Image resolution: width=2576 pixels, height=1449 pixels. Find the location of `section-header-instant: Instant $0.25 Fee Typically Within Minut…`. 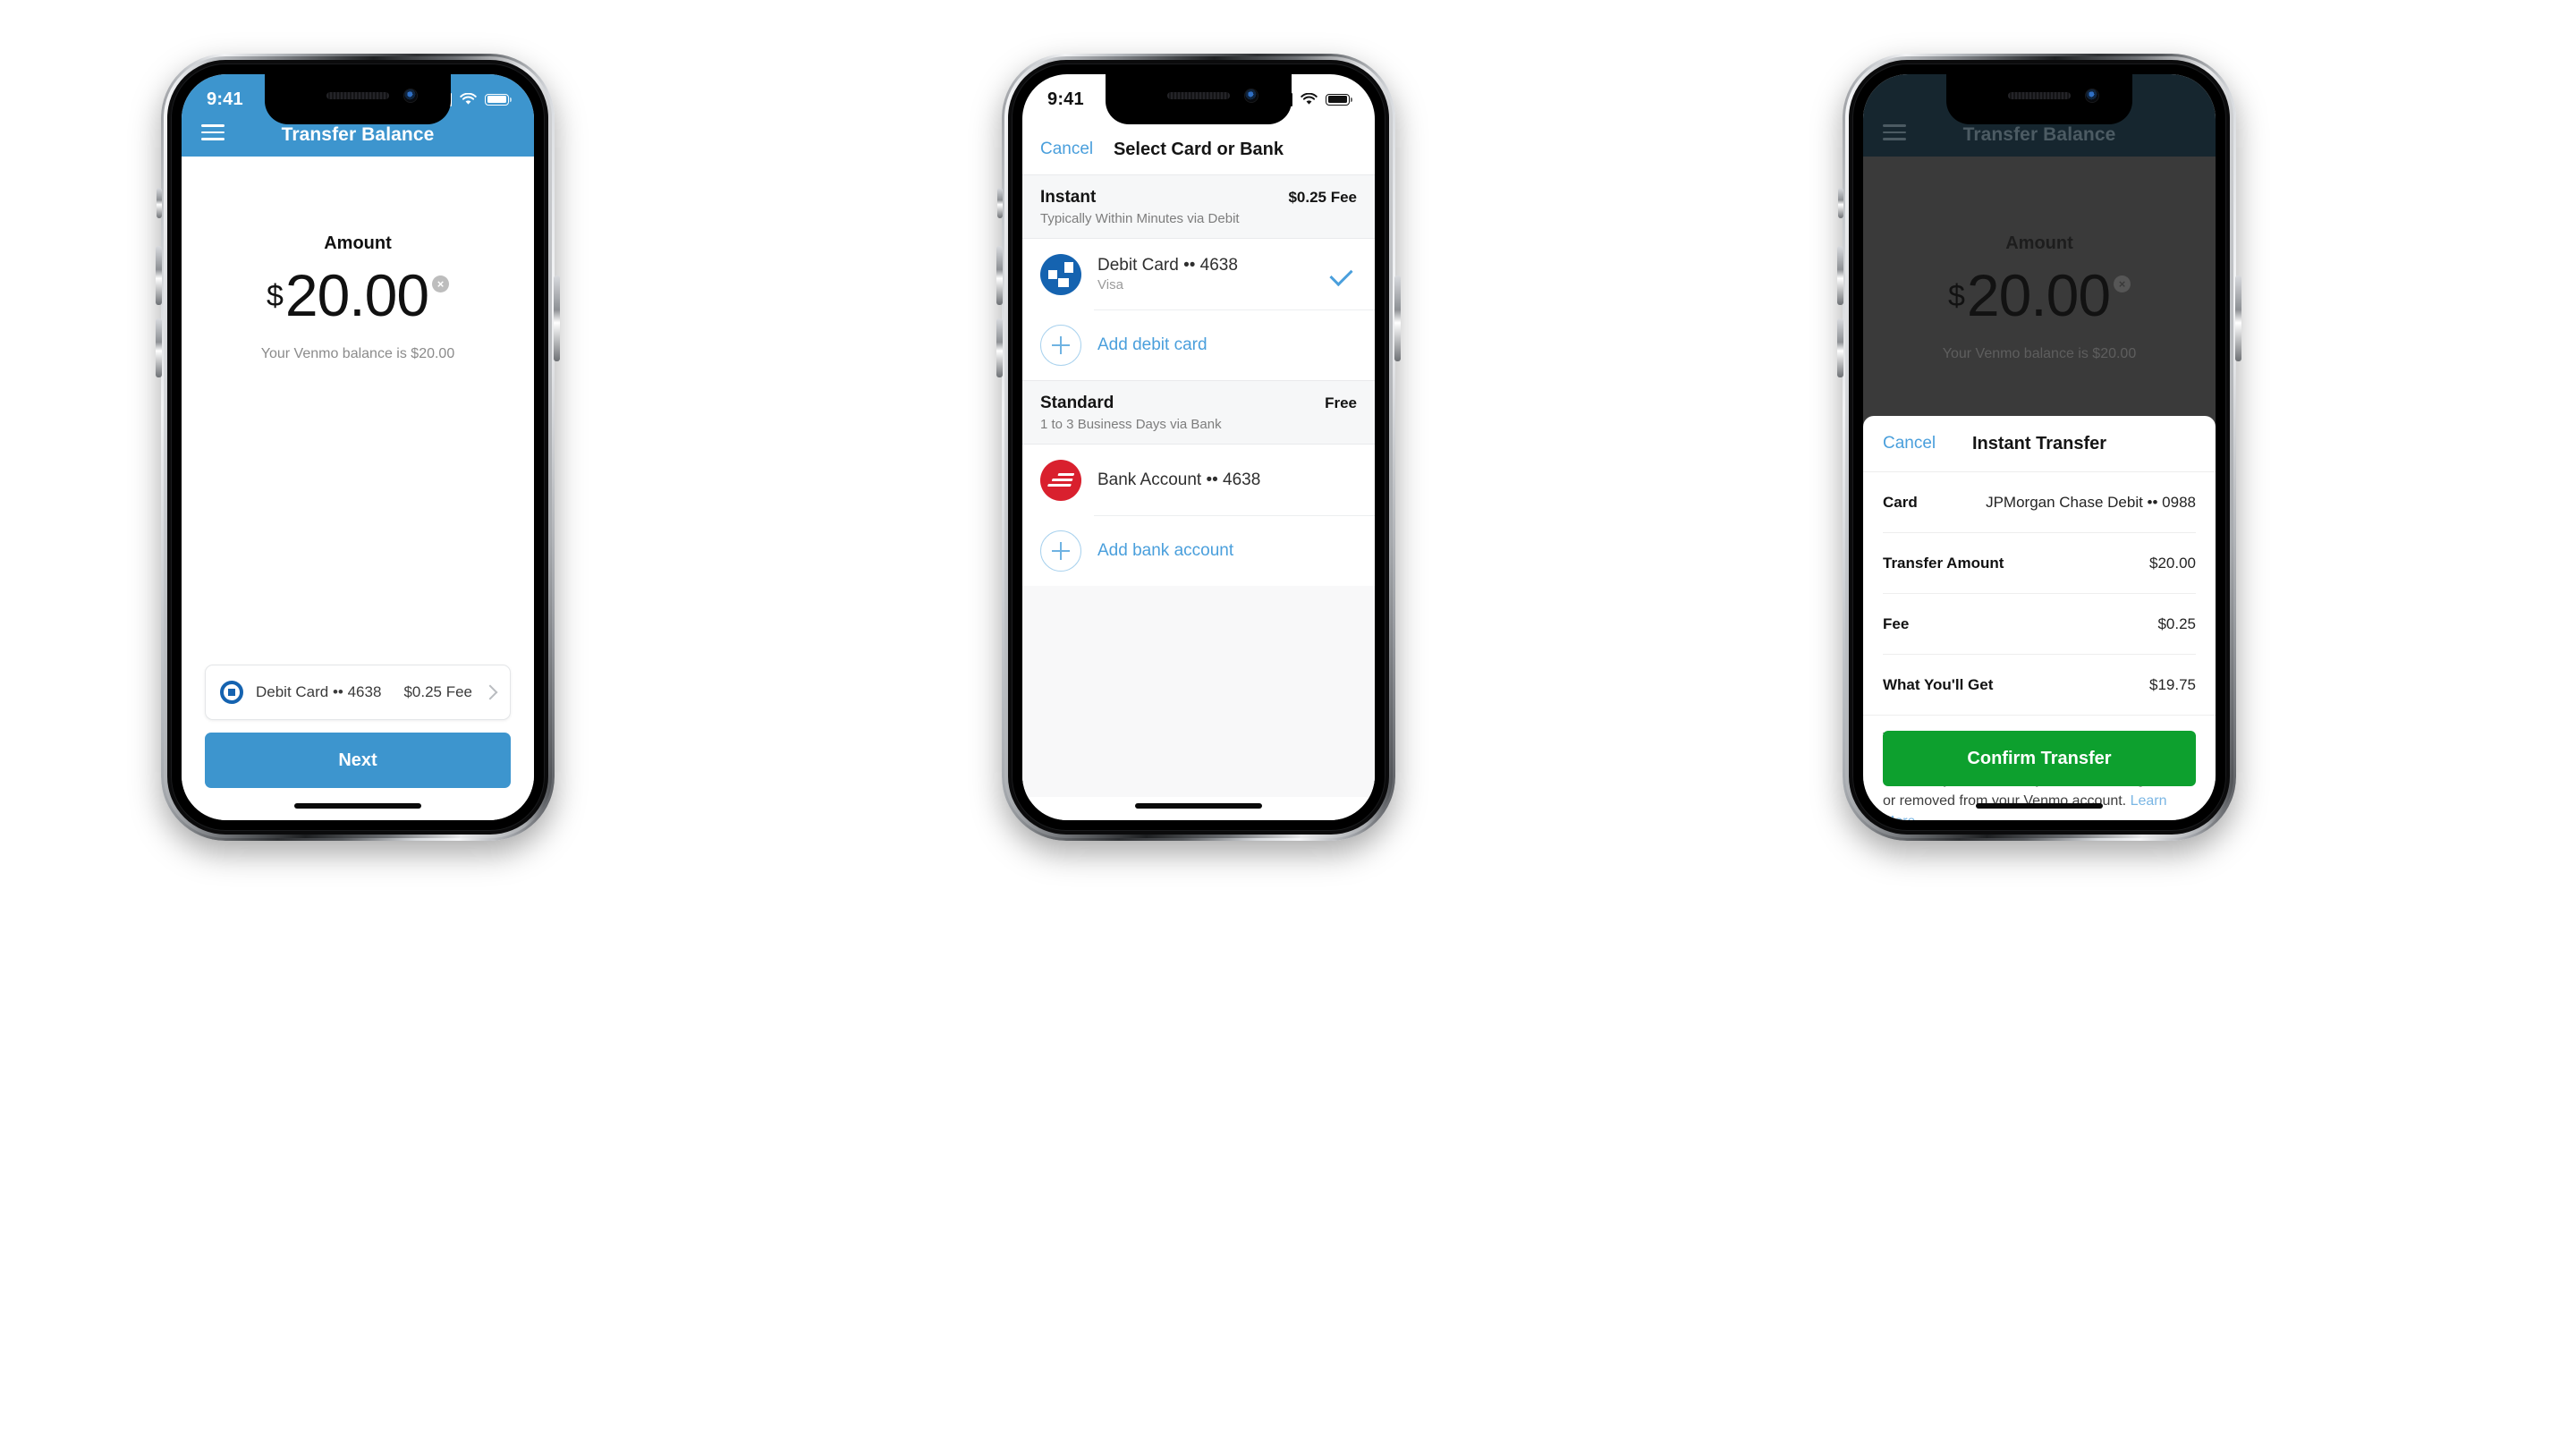

section-header-instant: Instant $0.25 Fee Typically Within Minut… is located at coordinates (1198, 206).